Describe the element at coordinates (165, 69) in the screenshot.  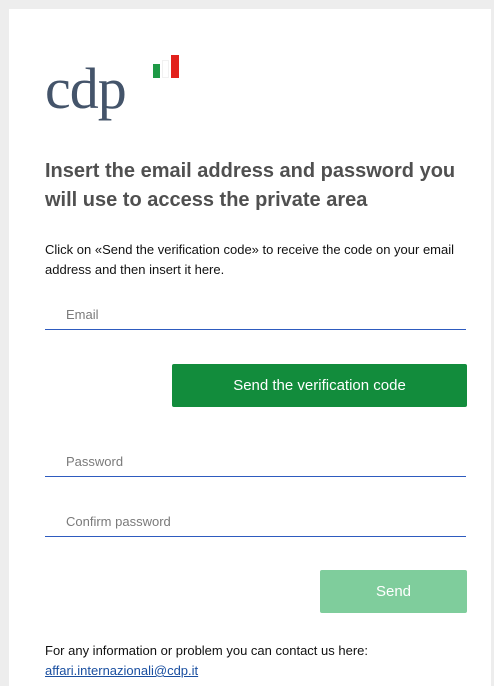
I see `flag-white-stripe` at that location.